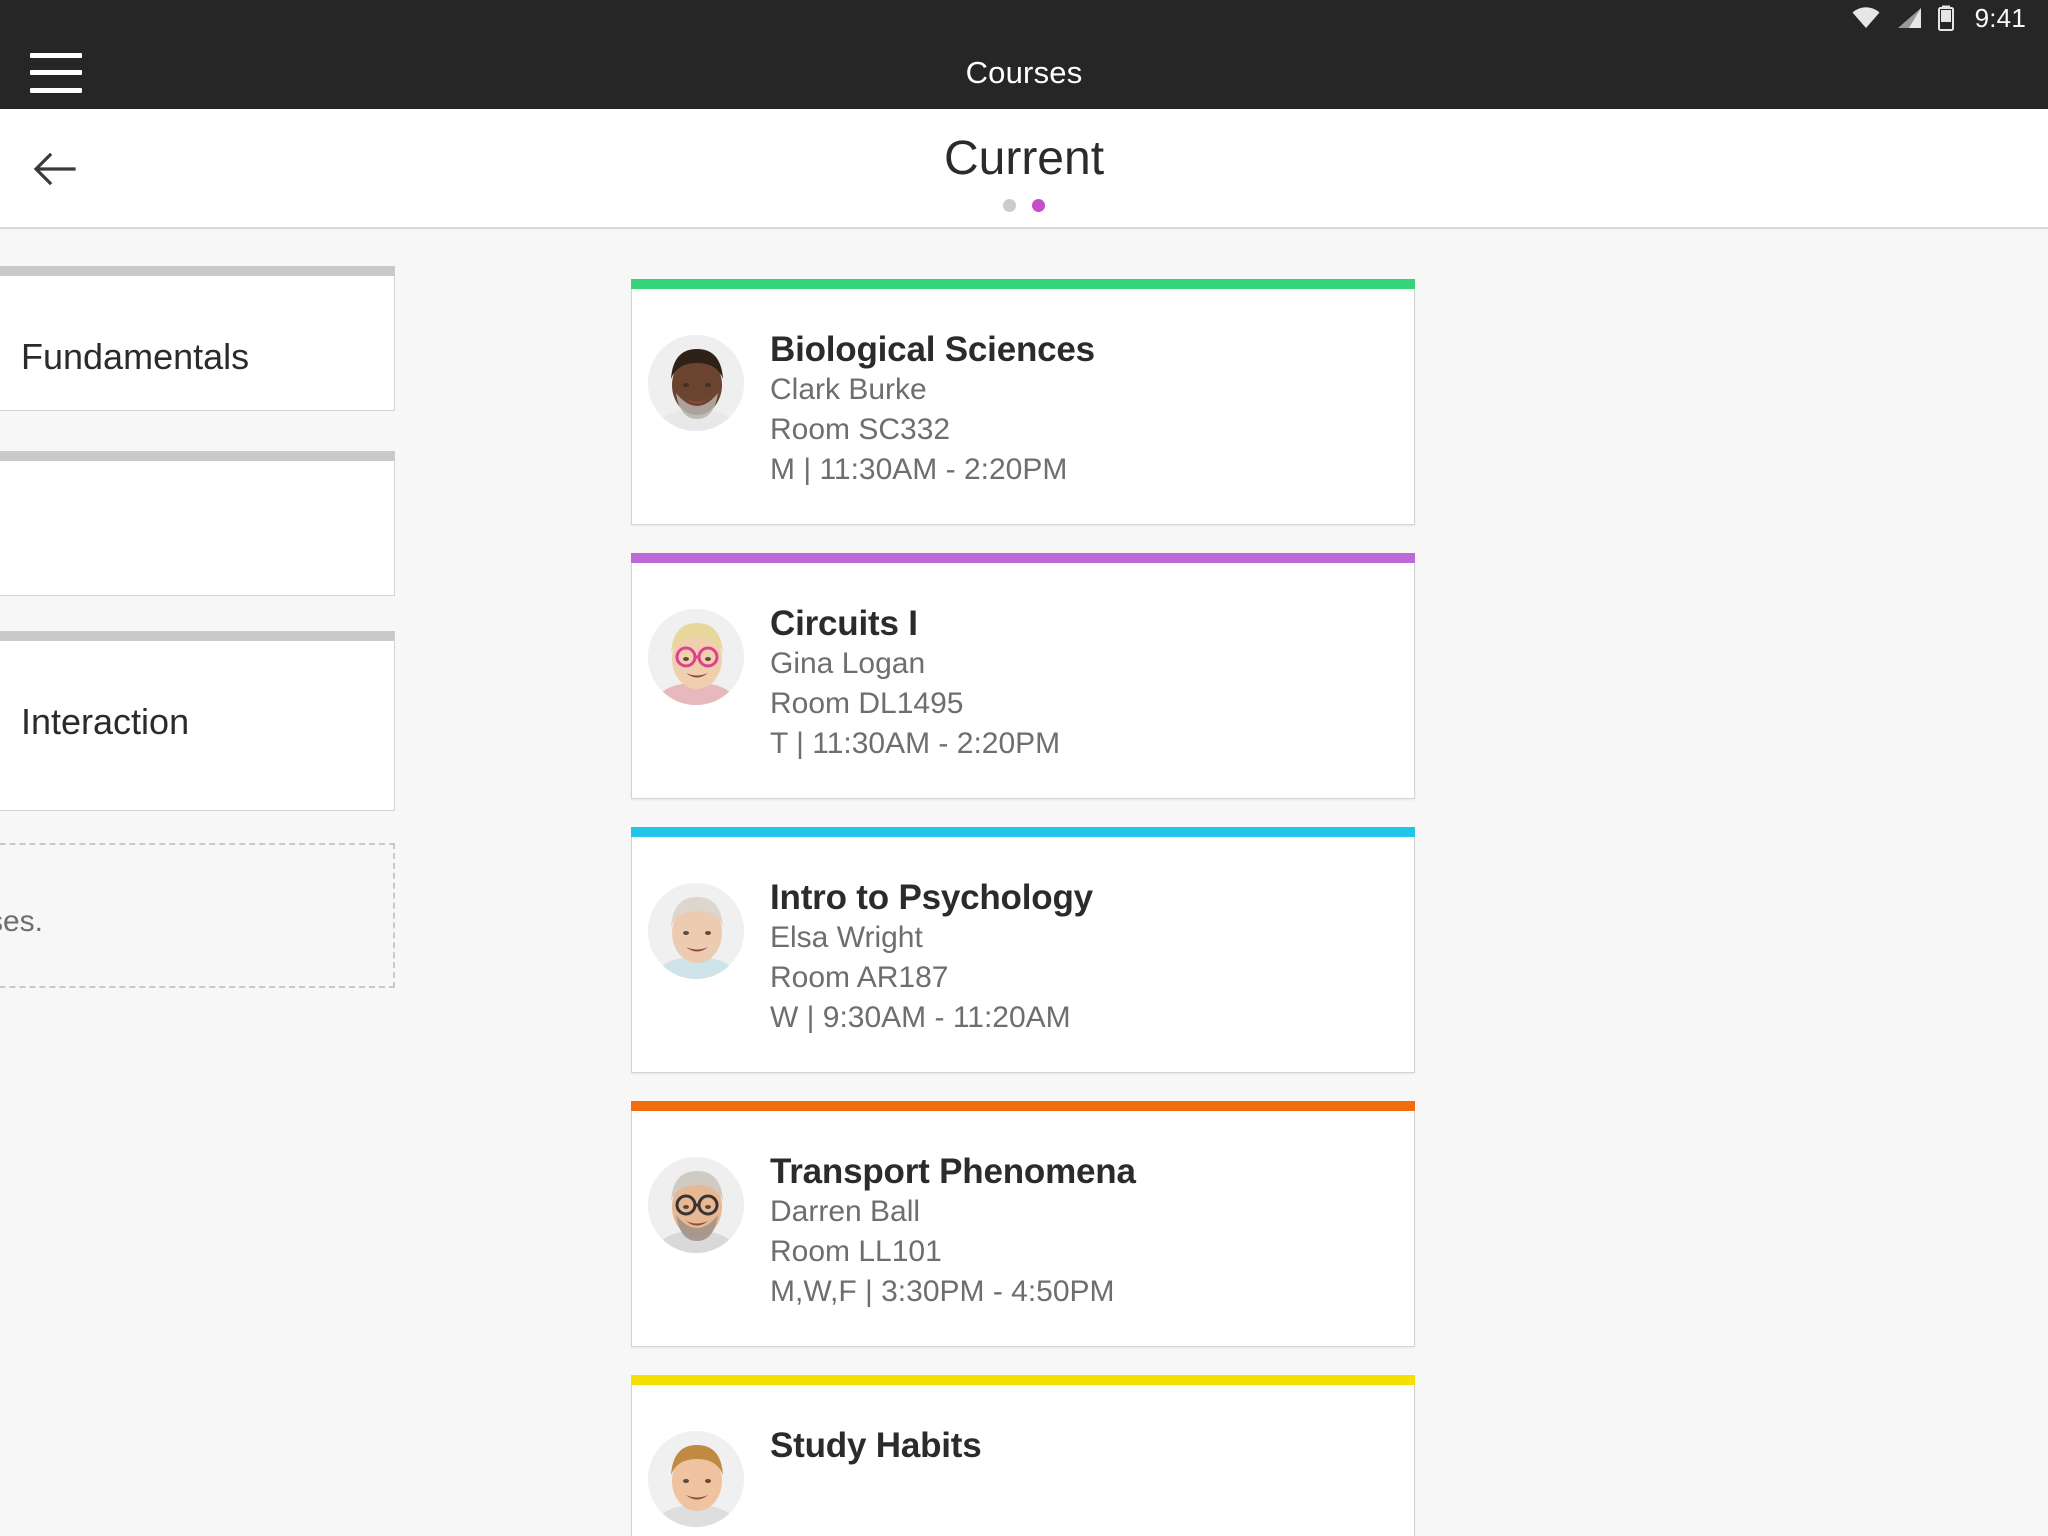  Describe the element at coordinates (105, 721) in the screenshot. I see `ghost-card-title: Interaction` at that location.